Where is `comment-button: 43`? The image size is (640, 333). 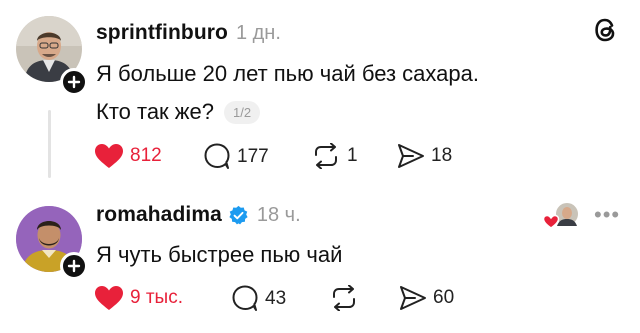
comment-button: 43 is located at coordinates (258, 298).